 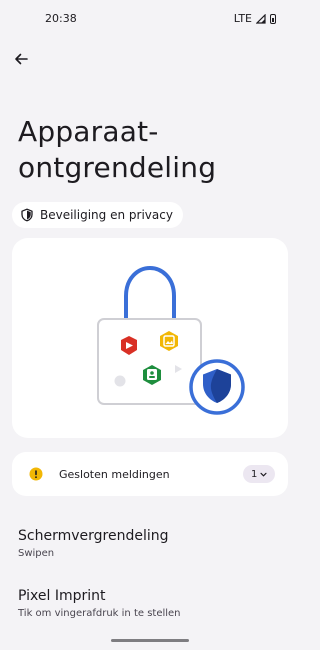 What do you see at coordinates (263, 474) in the screenshot?
I see `chevron-down-icon` at bounding box center [263, 474].